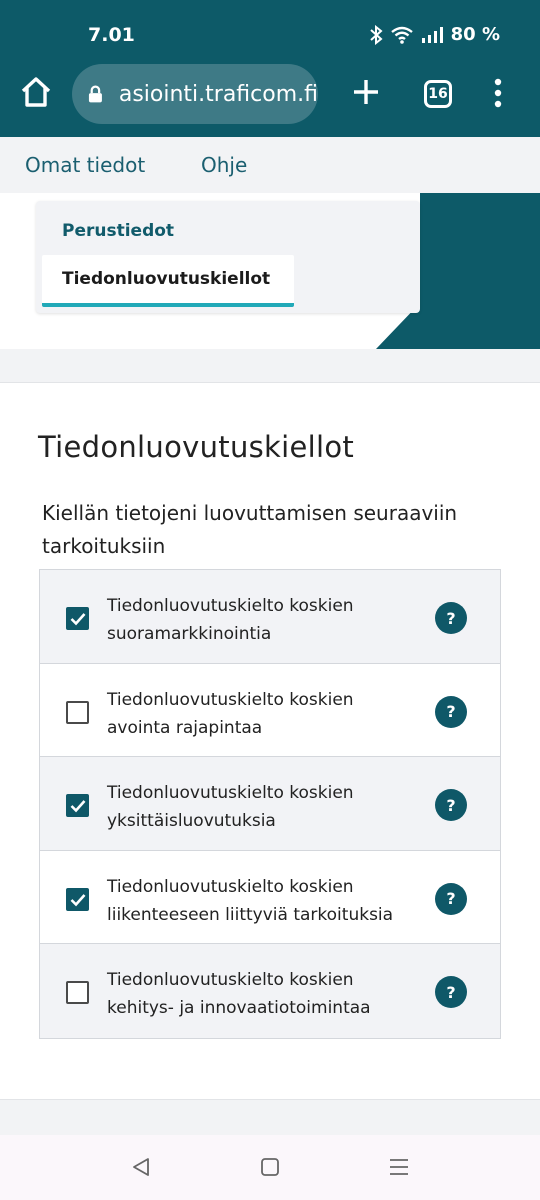  I want to click on recents-button, so click(399, 1169).